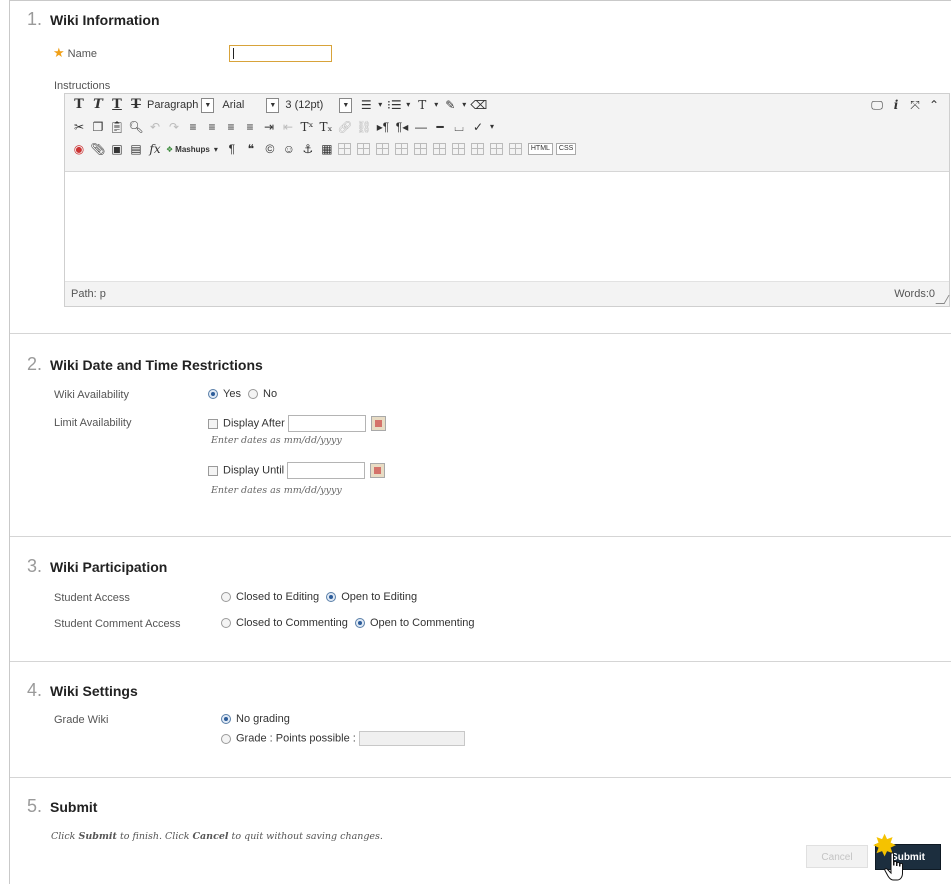 This screenshot has height=884, width=951. I want to click on section-wiki-settings: 4. Wiki Settings, so click(74, 690).